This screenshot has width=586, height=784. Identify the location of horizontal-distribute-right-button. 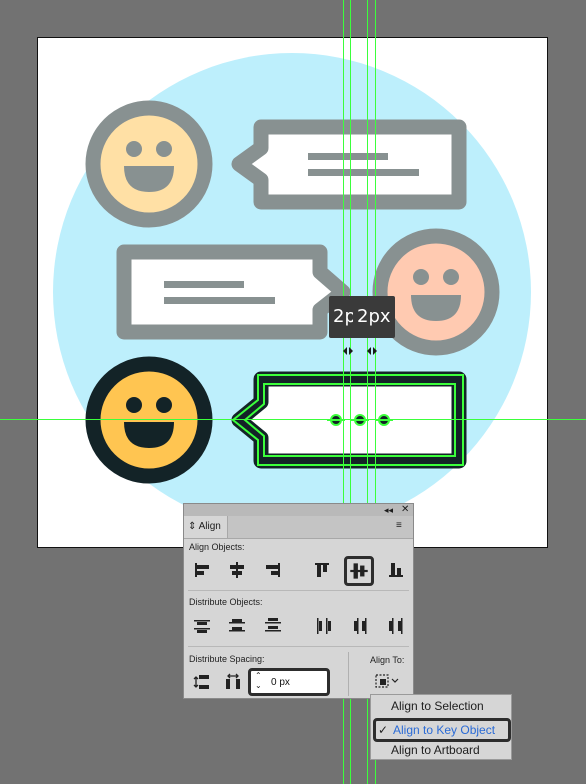
(396, 626).